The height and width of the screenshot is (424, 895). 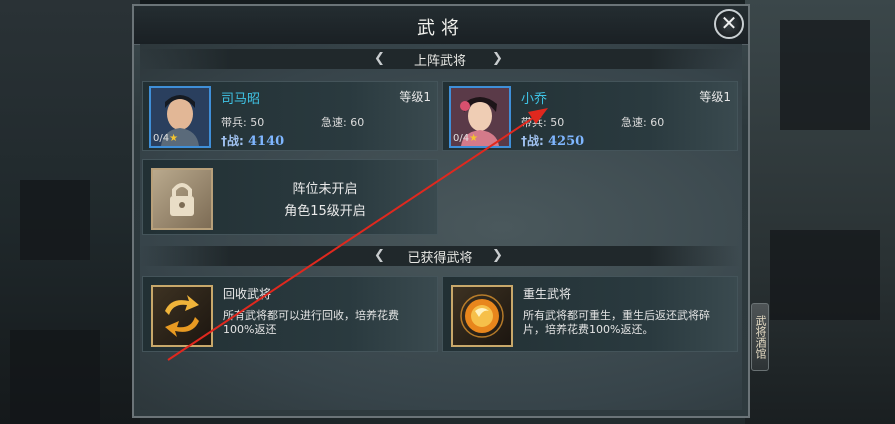 What do you see at coordinates (290, 116) in the screenshot?
I see `hero-card-simazhao: 0/4★ 司马昭 等级1 带兵: 50 急速: 60 †战: 4140` at bounding box center [290, 116].